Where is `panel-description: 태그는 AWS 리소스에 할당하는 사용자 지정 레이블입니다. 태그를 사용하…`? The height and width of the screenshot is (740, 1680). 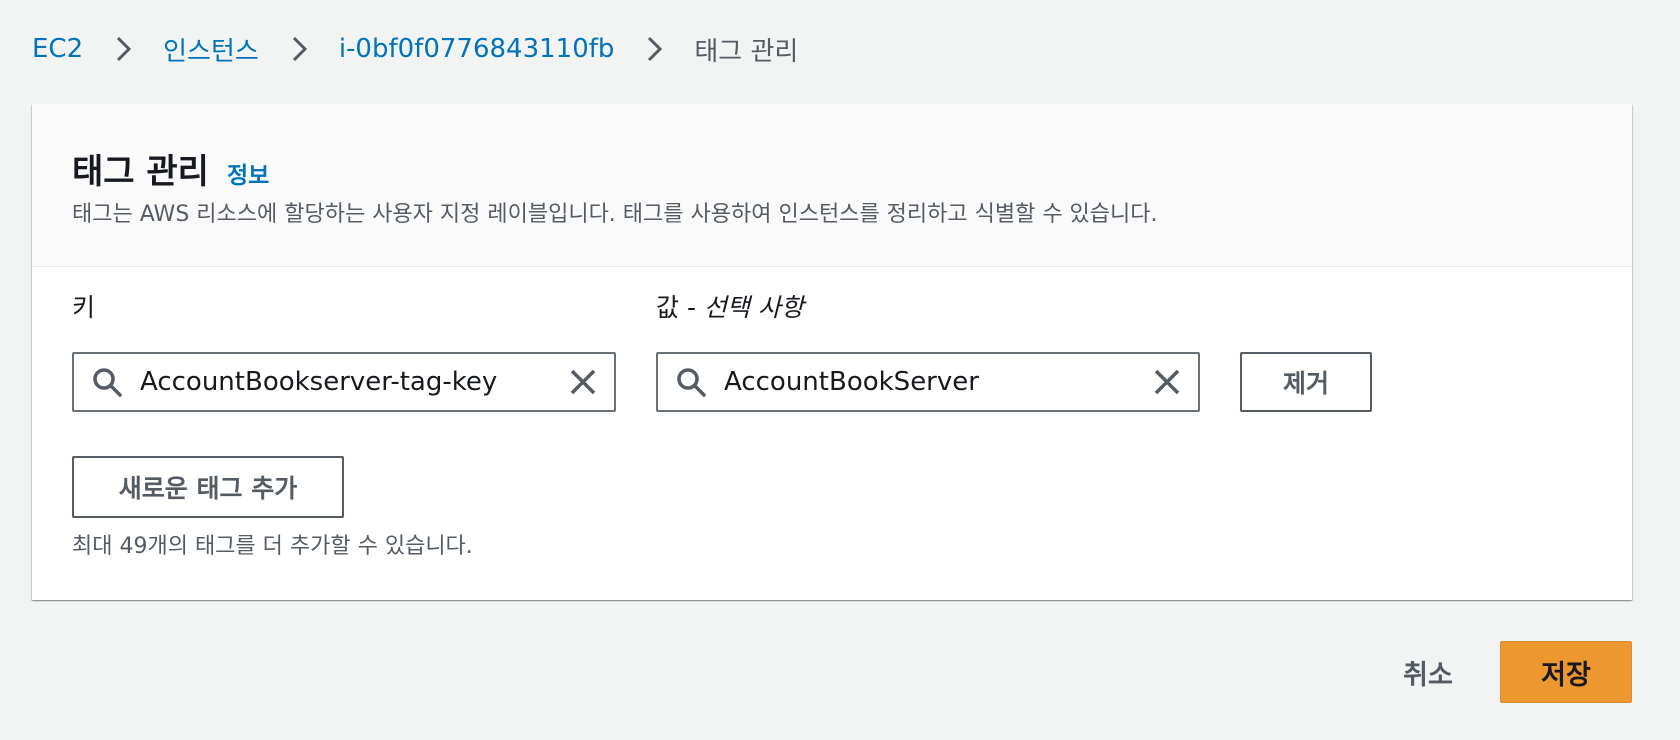
panel-description: 태그는 AWS 리소스에 할당하는 사용자 지정 레이블입니다. 태그를 사용하… is located at coordinates (615, 214).